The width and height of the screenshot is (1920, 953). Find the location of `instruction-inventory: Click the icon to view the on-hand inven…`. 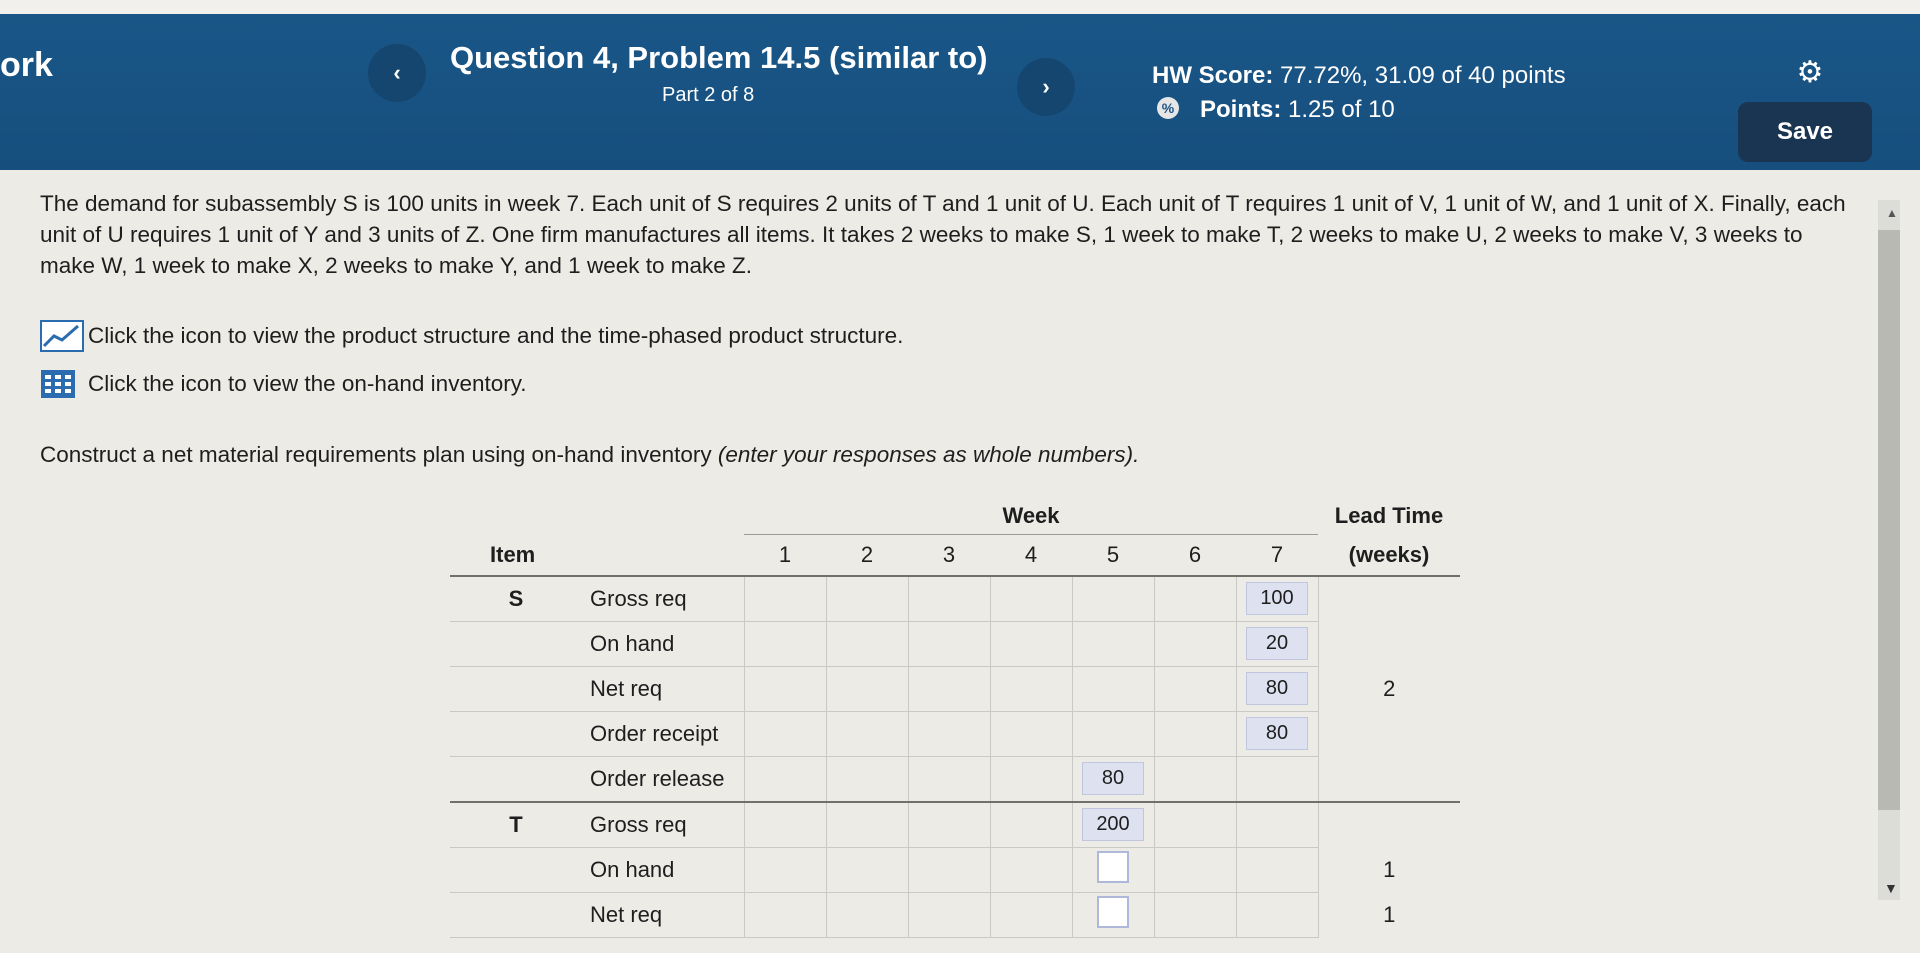

instruction-inventory: Click the icon to view the on-hand inven… is located at coordinates (283, 384).